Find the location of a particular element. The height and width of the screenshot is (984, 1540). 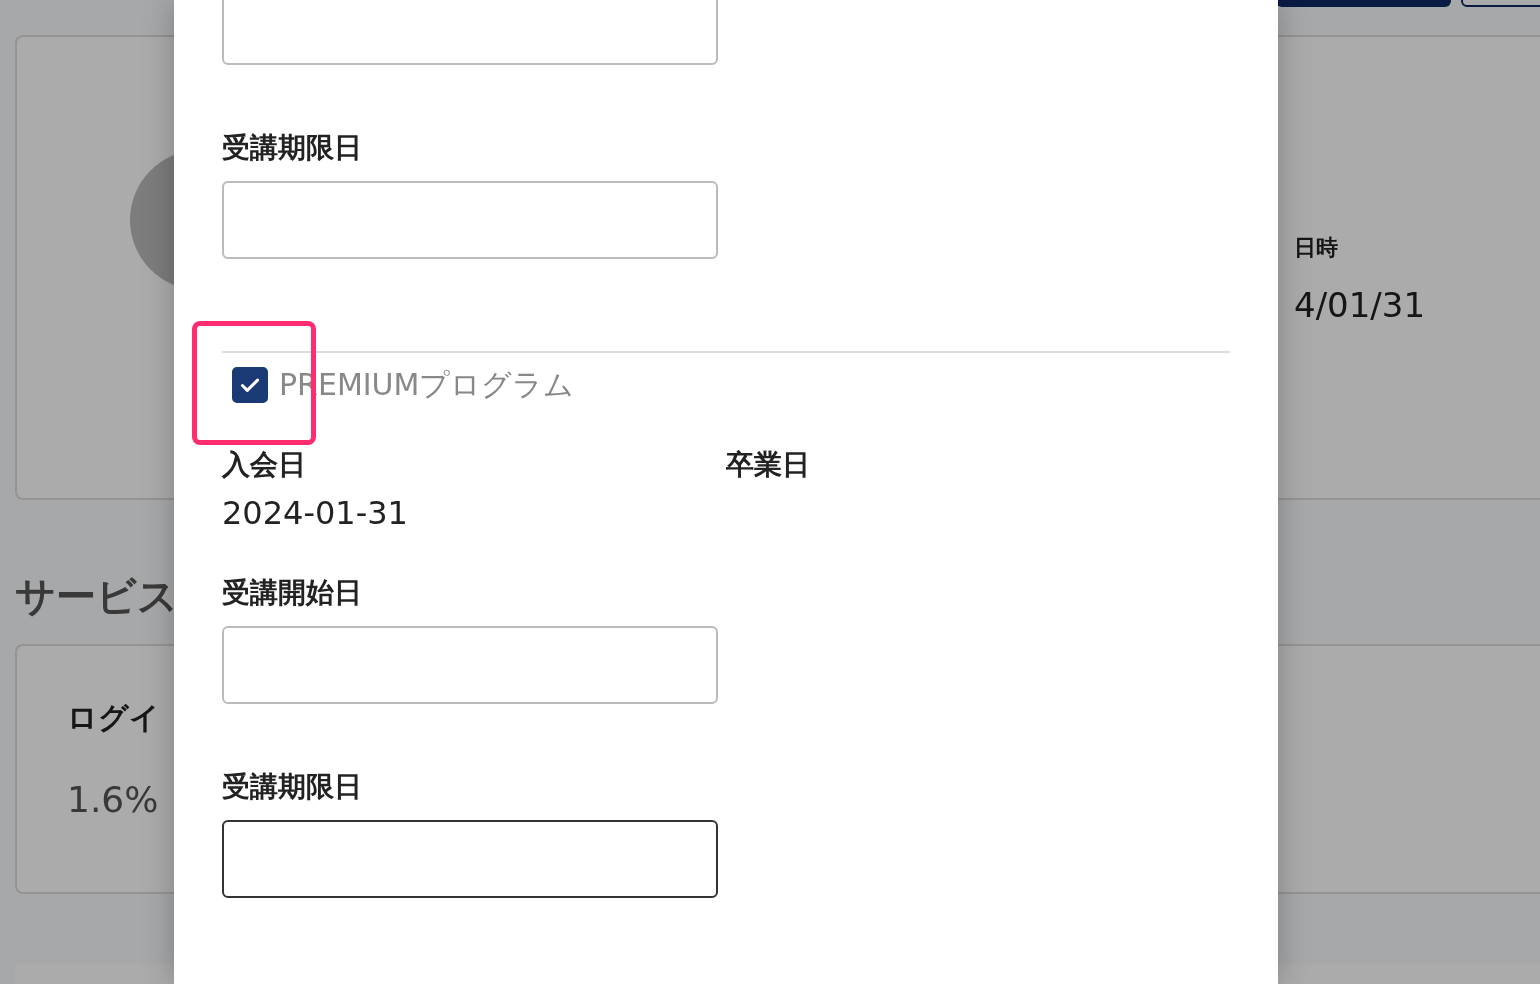

field-label: 日時 is located at coordinates (1316, 248).